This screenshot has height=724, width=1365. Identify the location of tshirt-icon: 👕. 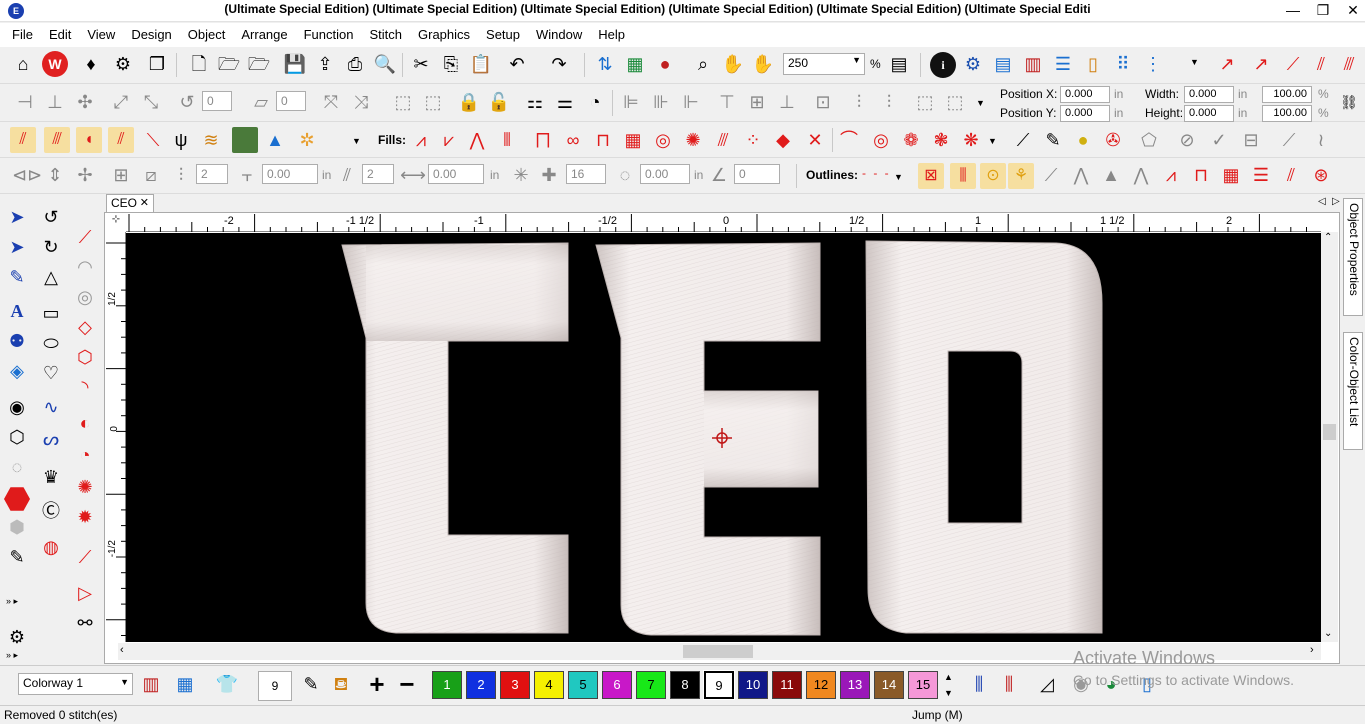
(227, 684).